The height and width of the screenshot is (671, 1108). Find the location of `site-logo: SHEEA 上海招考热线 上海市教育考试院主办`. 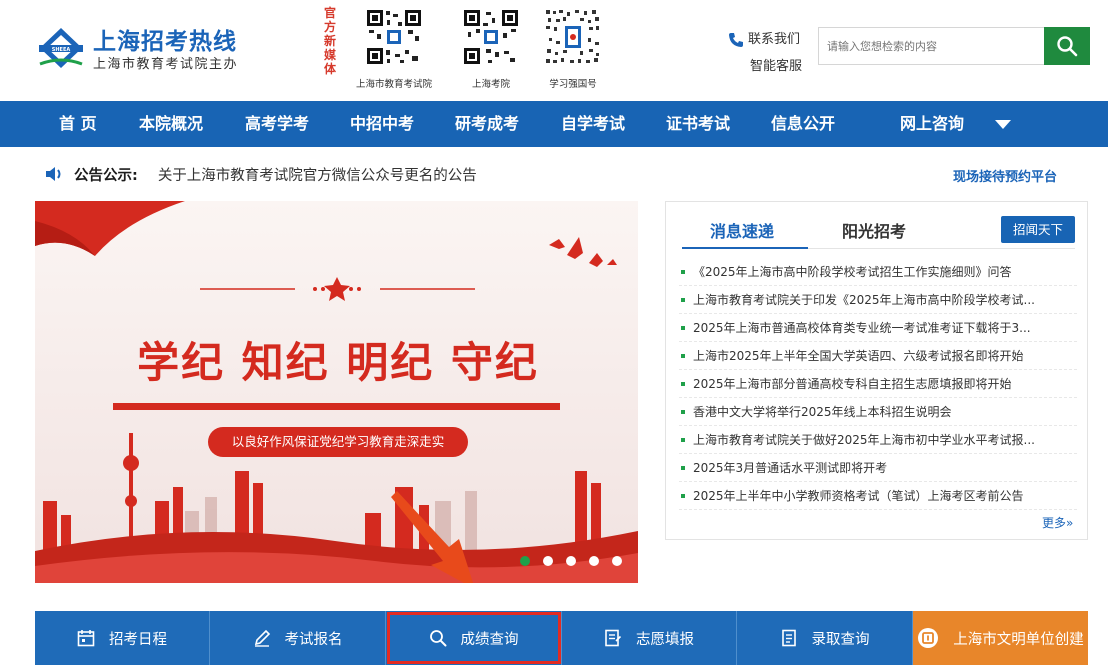

site-logo: SHEEA 上海招考热线 上海市教育考试院主办 is located at coordinates (141, 48).